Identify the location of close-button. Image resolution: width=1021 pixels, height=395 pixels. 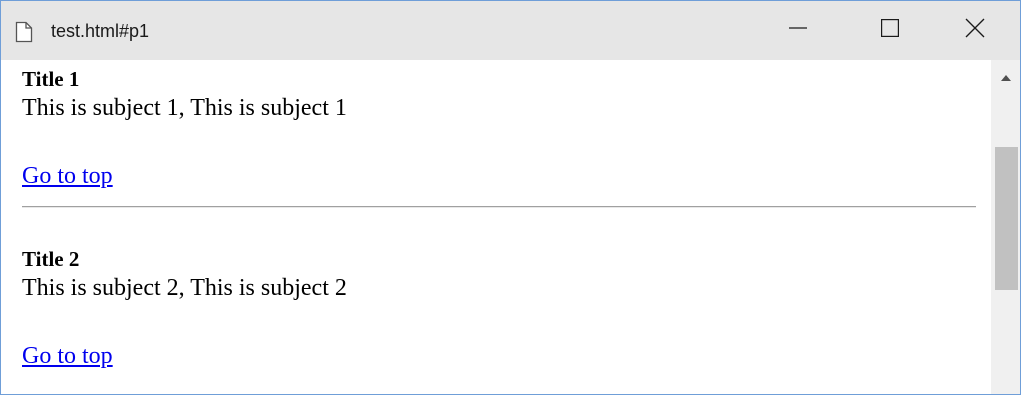
(974, 30).